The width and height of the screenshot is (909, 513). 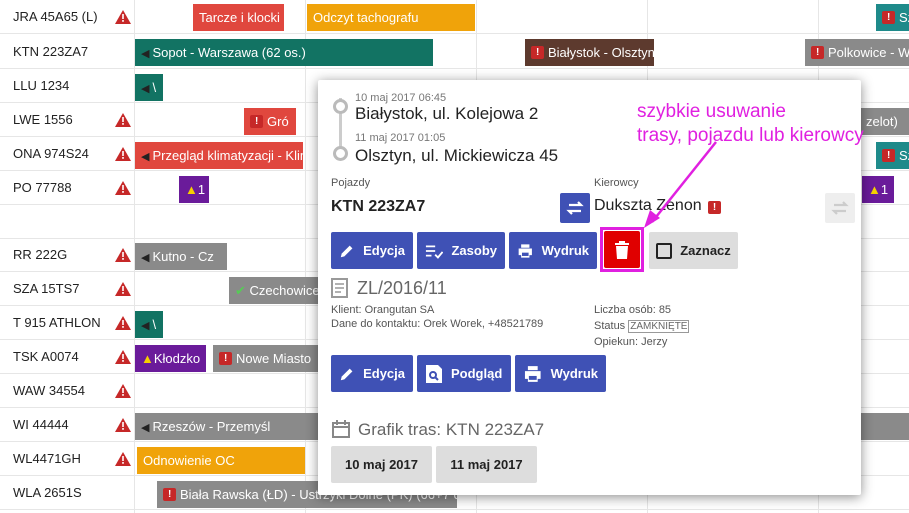 I want to click on vehicle-name: LWE 1556, so click(x=43, y=119).